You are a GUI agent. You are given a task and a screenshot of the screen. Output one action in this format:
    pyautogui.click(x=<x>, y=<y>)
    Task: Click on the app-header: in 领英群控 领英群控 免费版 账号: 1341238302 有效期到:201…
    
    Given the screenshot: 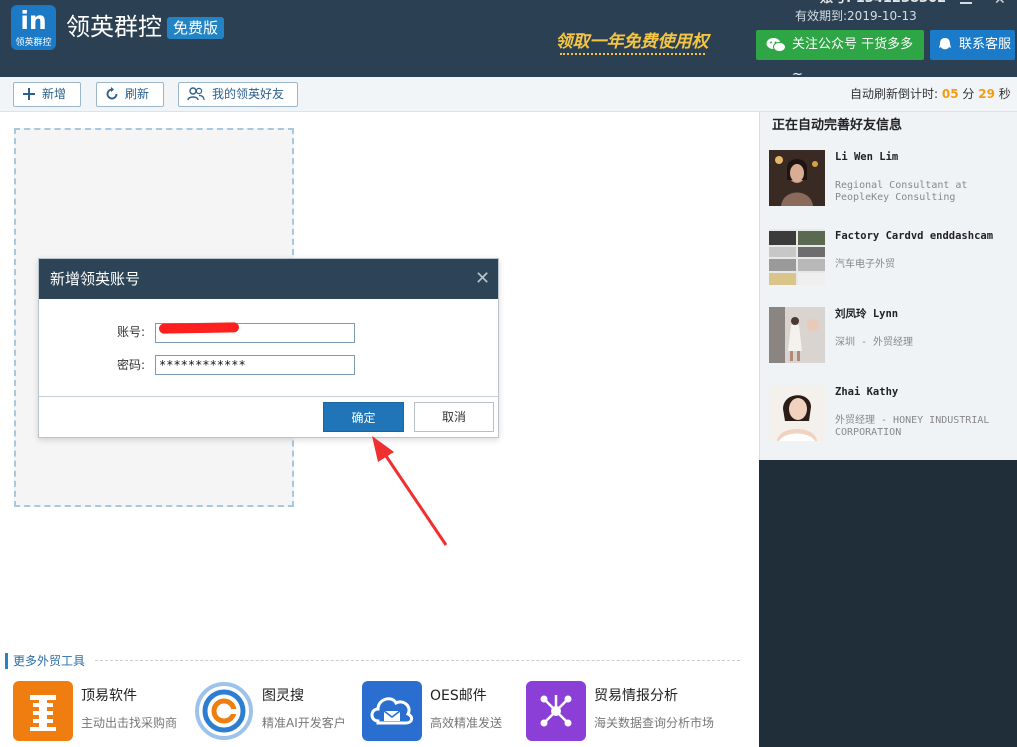 What is the action you would take?
    pyautogui.click(x=508, y=41)
    